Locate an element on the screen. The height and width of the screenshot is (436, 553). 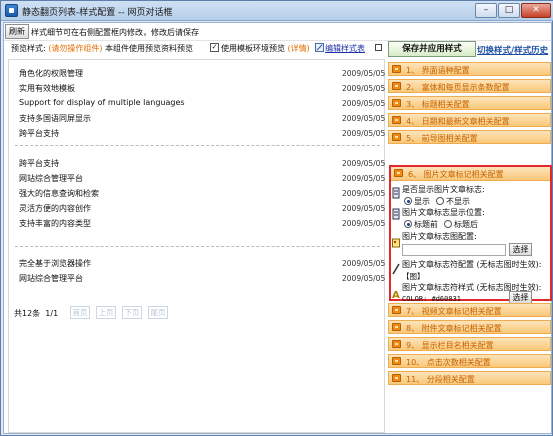
edit-style-icon is located at coordinates (319, 47).